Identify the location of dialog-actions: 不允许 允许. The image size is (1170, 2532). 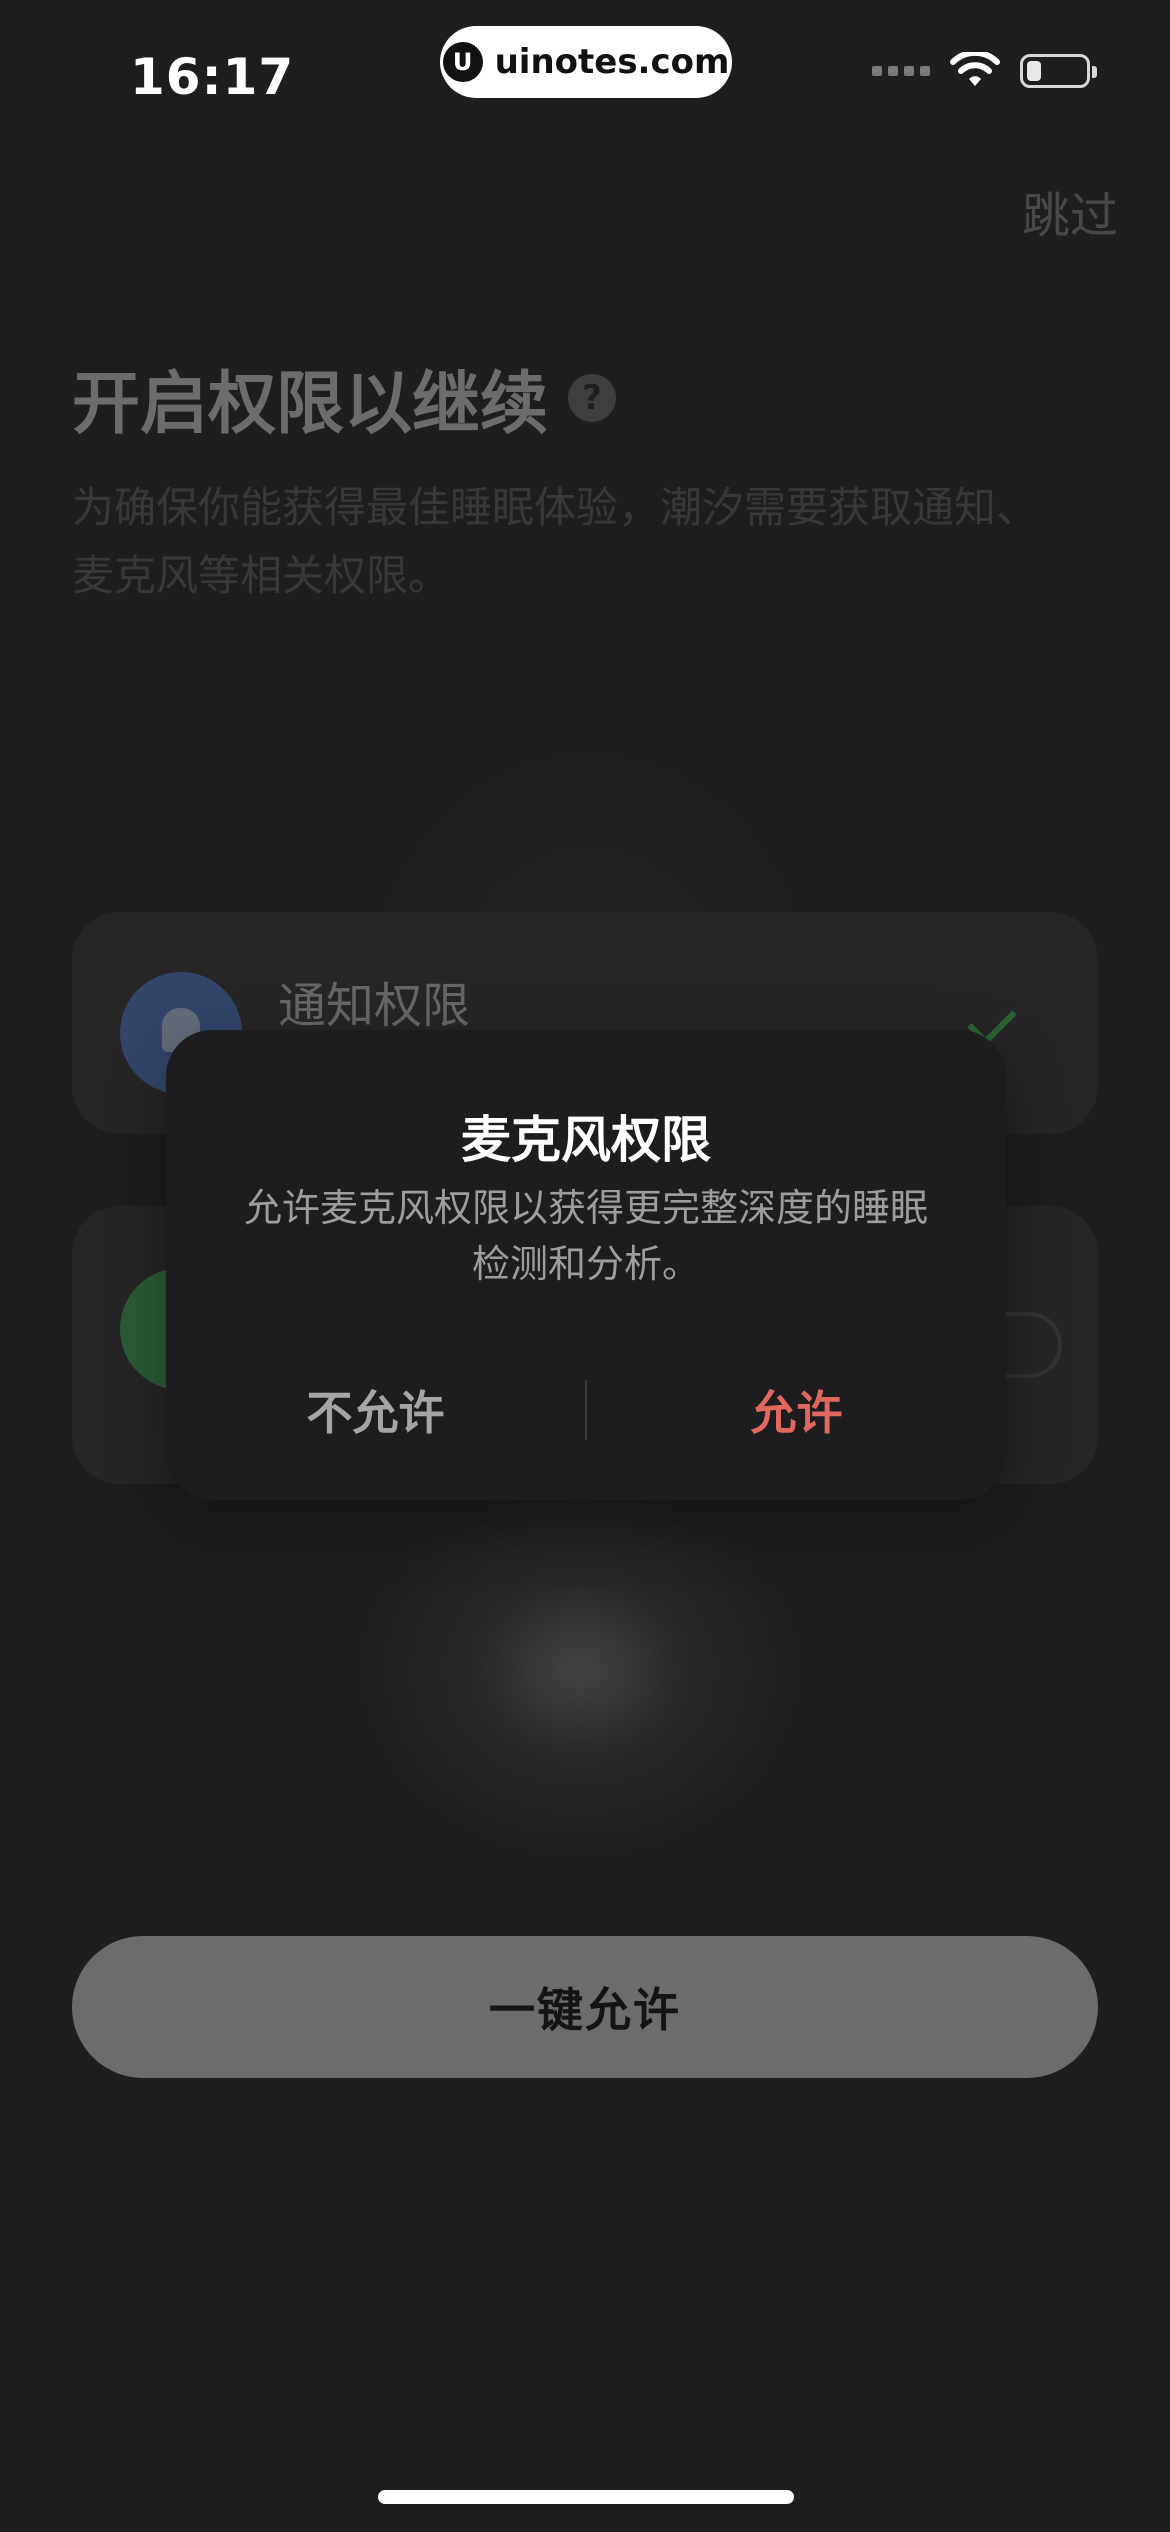
(586, 1410).